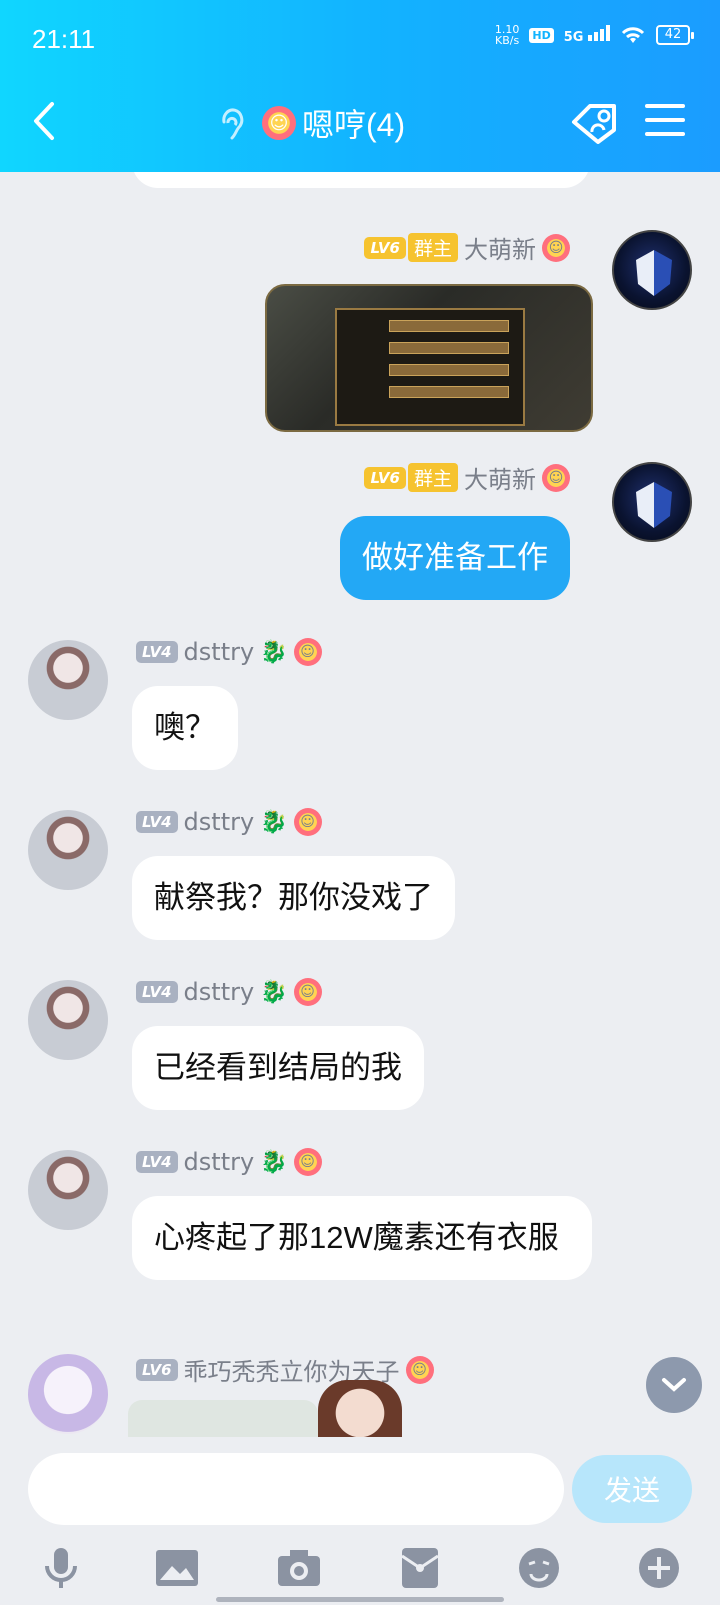 This screenshot has width=720, height=1605. What do you see at coordinates (632, 1489) in the screenshot?
I see `send-button: 发送` at bounding box center [632, 1489].